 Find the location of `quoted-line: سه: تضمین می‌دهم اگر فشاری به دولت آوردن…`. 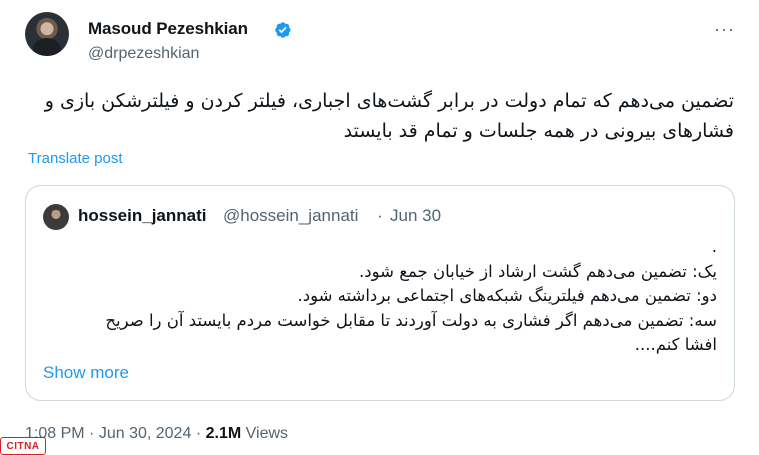

quoted-line: سه: تضمین می‌دهم اگر فشاری به دولت آوردن… is located at coordinates (411, 320).